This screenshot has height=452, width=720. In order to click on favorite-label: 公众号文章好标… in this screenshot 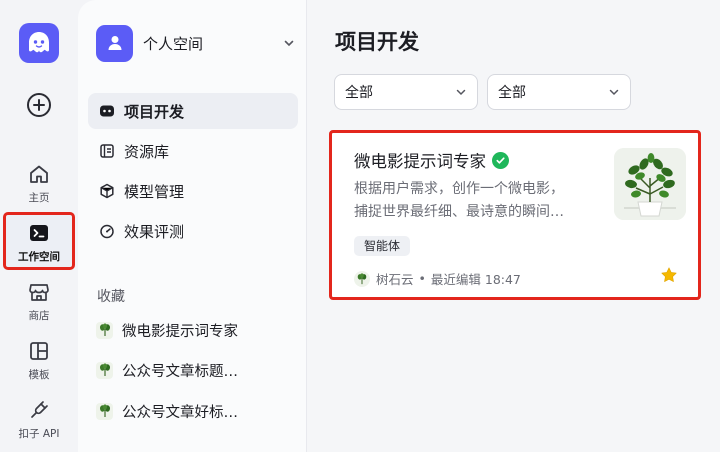, I will do `click(180, 412)`.